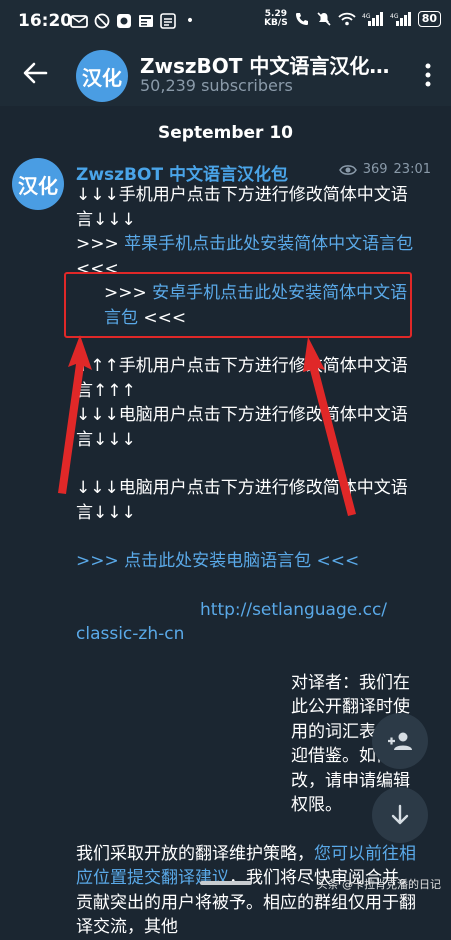 The image size is (451, 940). What do you see at coordinates (207, 425) in the screenshot?
I see `annotation-arrows` at bounding box center [207, 425].